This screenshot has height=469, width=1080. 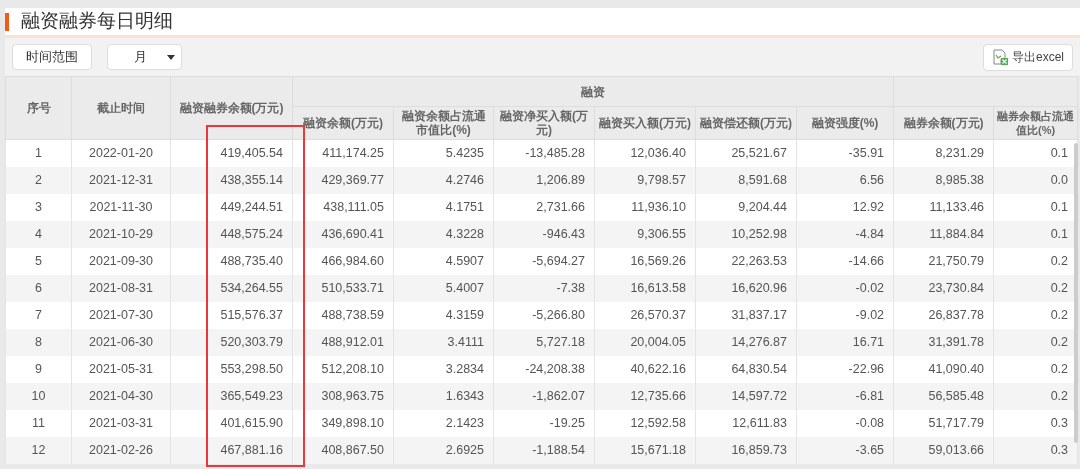 I want to click on table-cell: 8, so click(x=38, y=342).